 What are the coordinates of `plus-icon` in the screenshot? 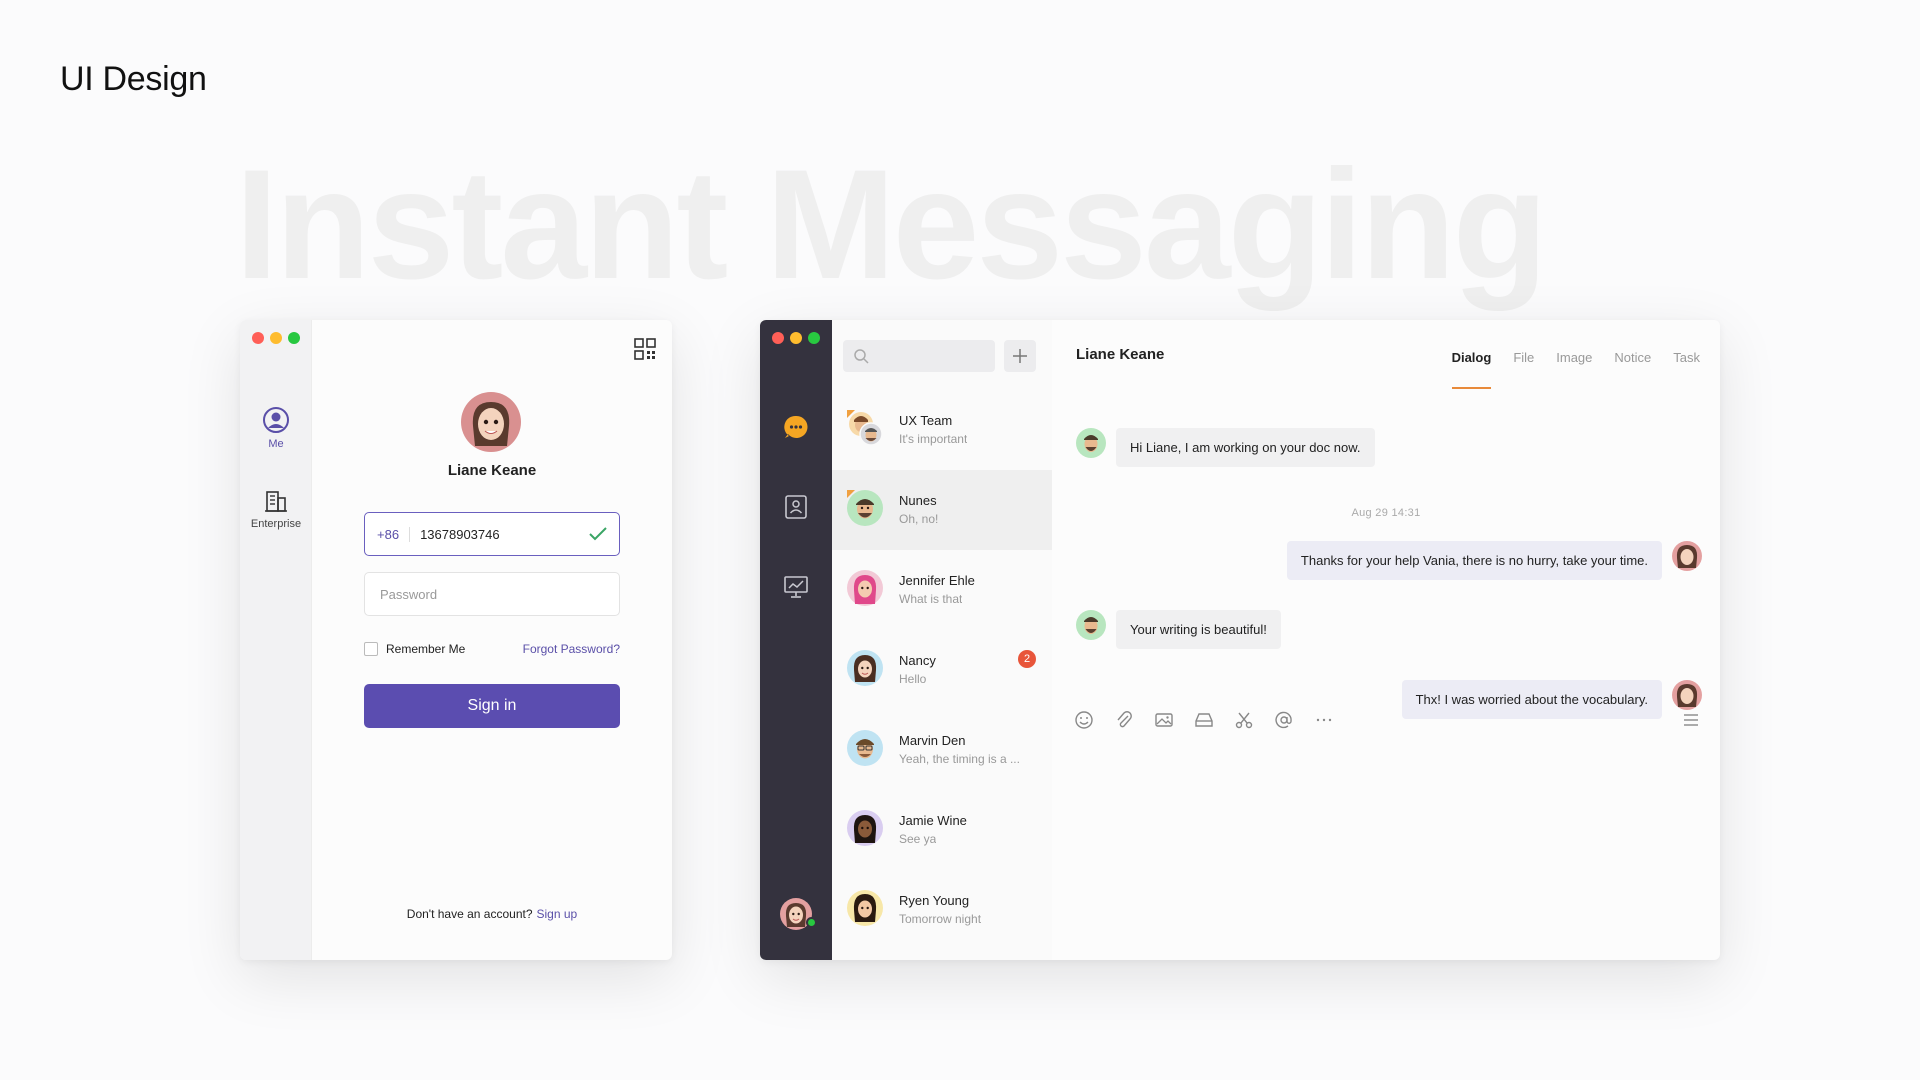 It's located at (1020, 356).